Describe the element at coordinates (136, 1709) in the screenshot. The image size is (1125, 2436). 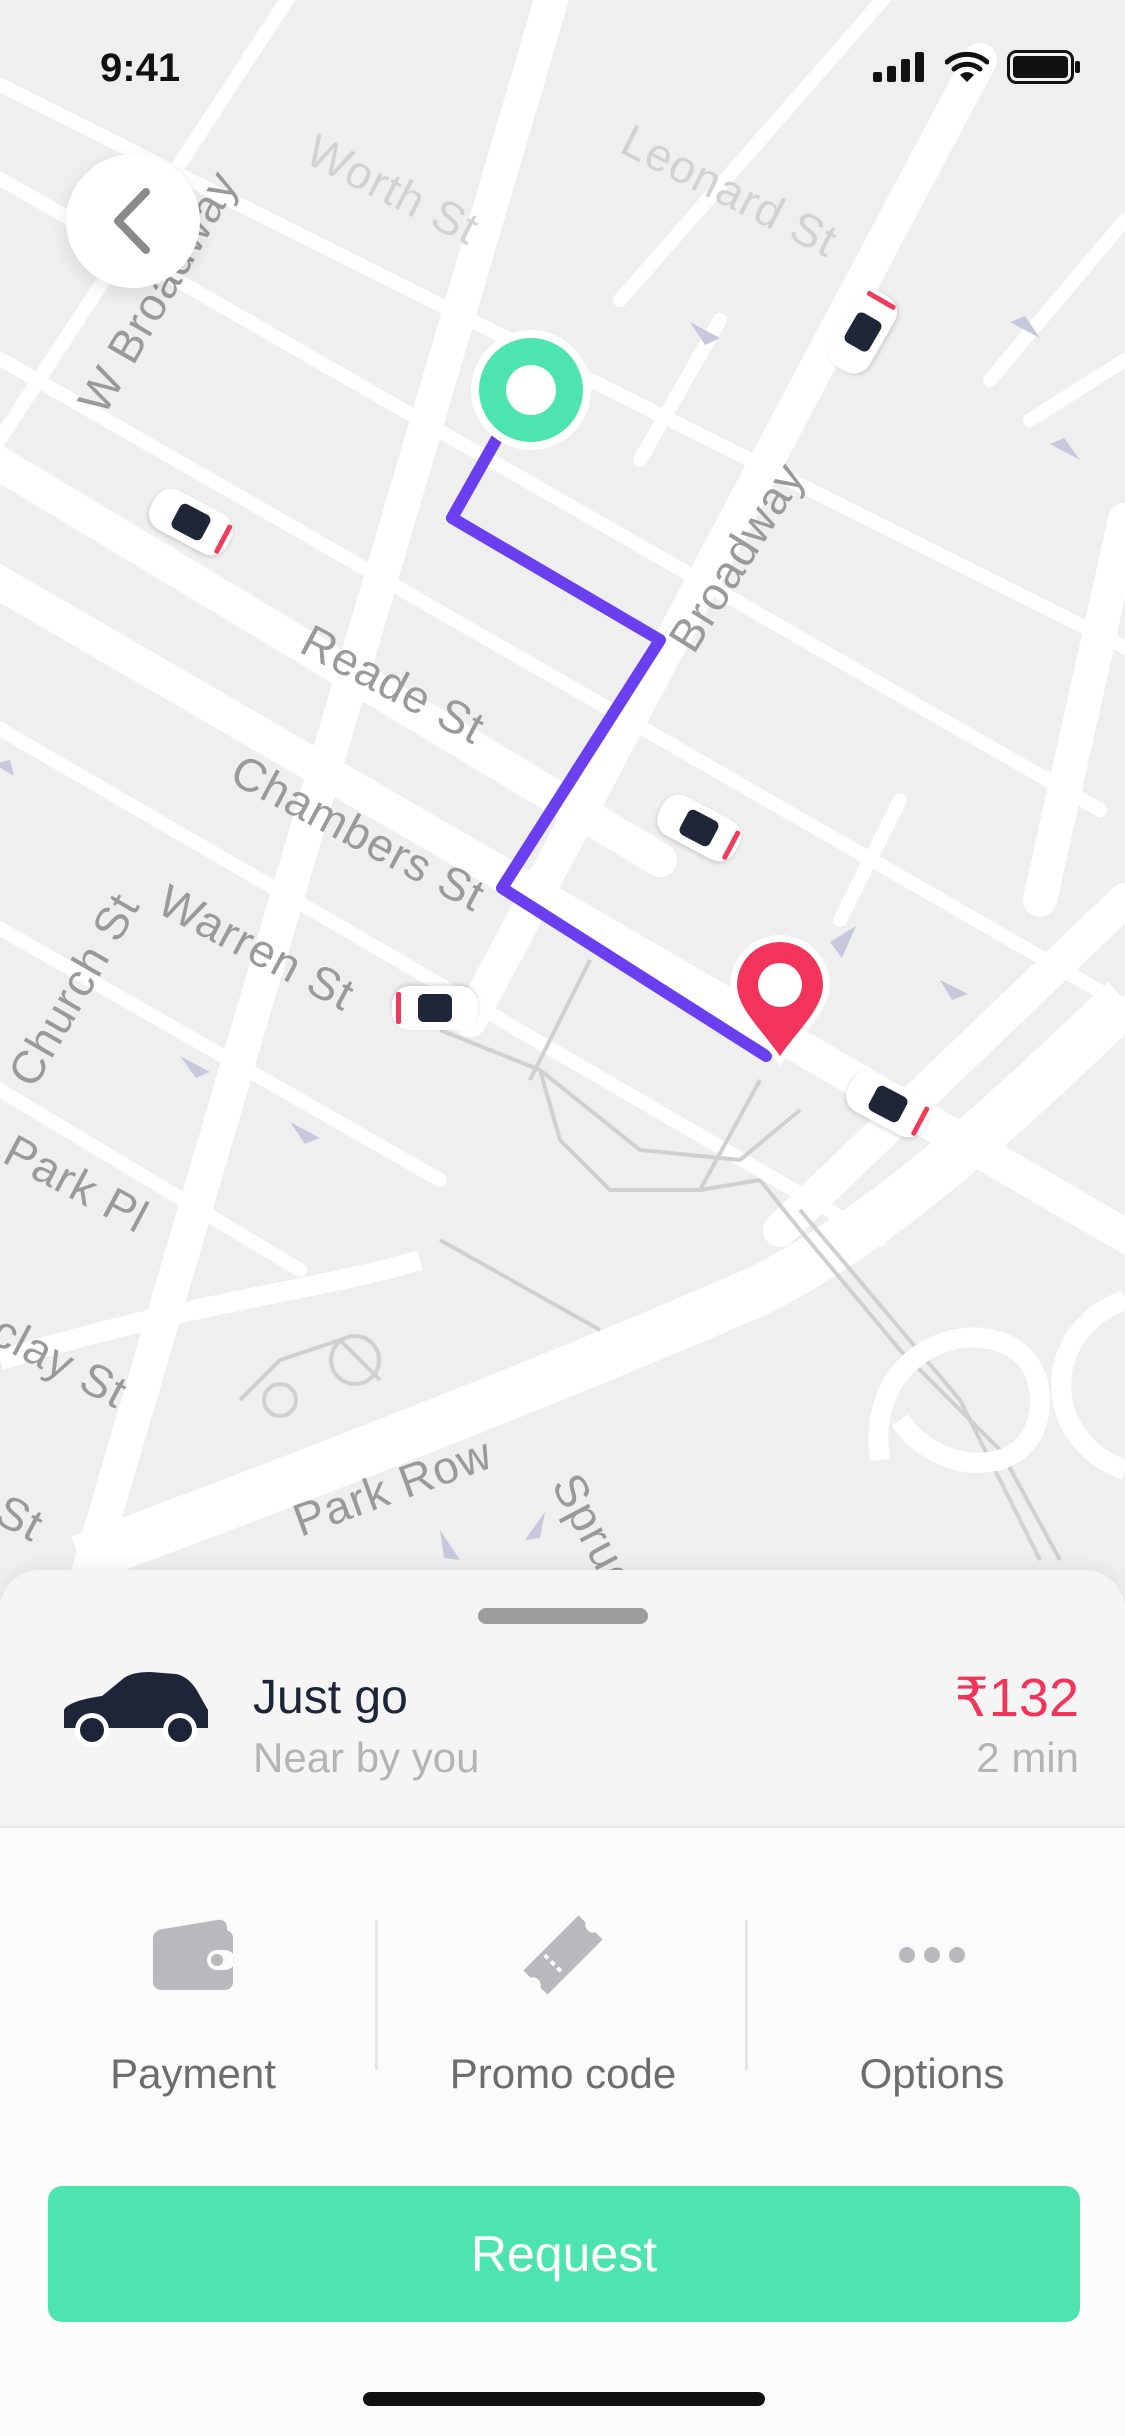
I see `car-icon` at that location.